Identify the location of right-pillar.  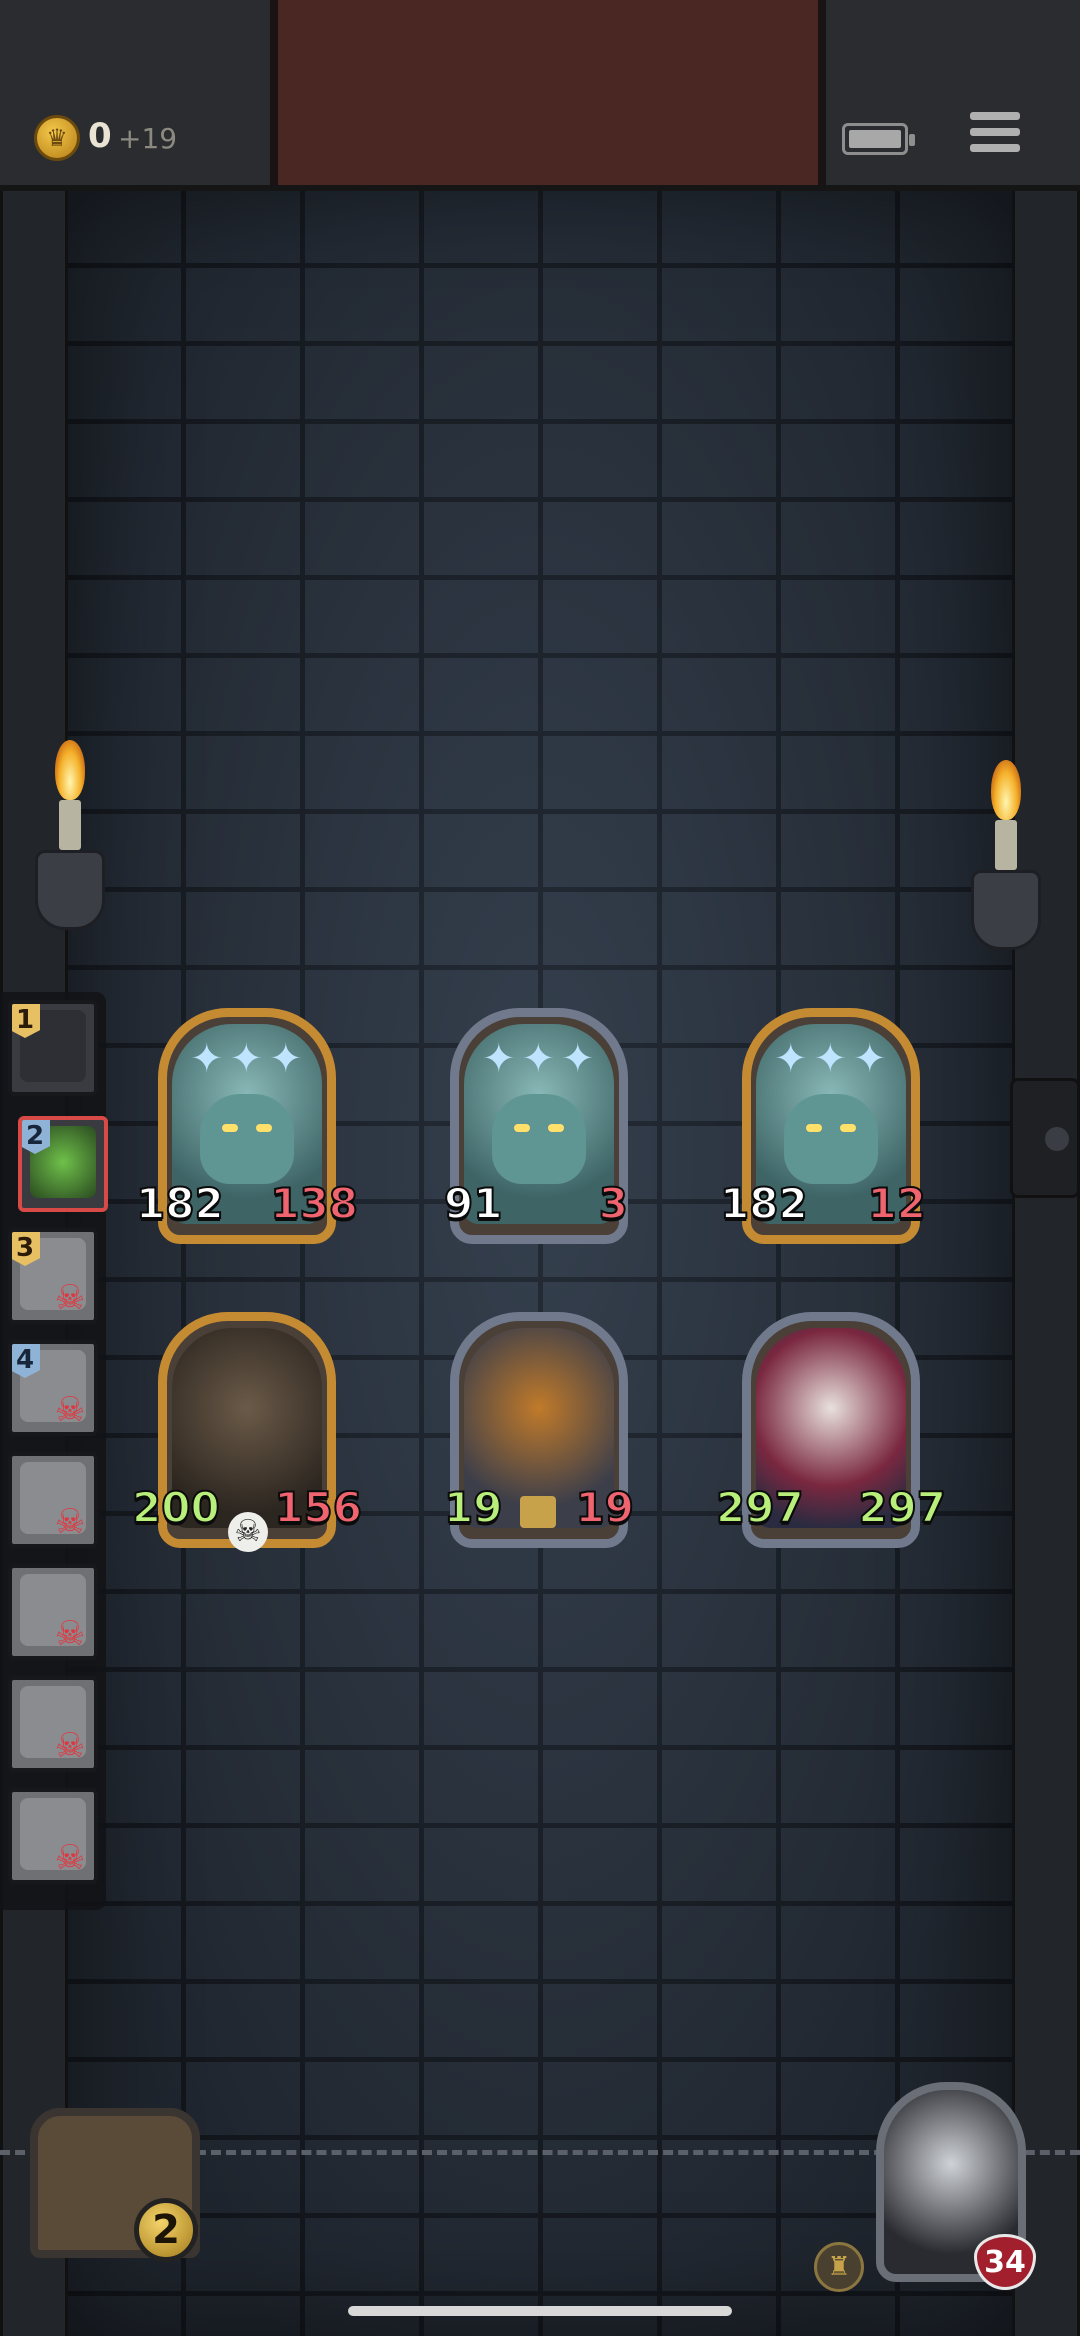
(1046, 1260).